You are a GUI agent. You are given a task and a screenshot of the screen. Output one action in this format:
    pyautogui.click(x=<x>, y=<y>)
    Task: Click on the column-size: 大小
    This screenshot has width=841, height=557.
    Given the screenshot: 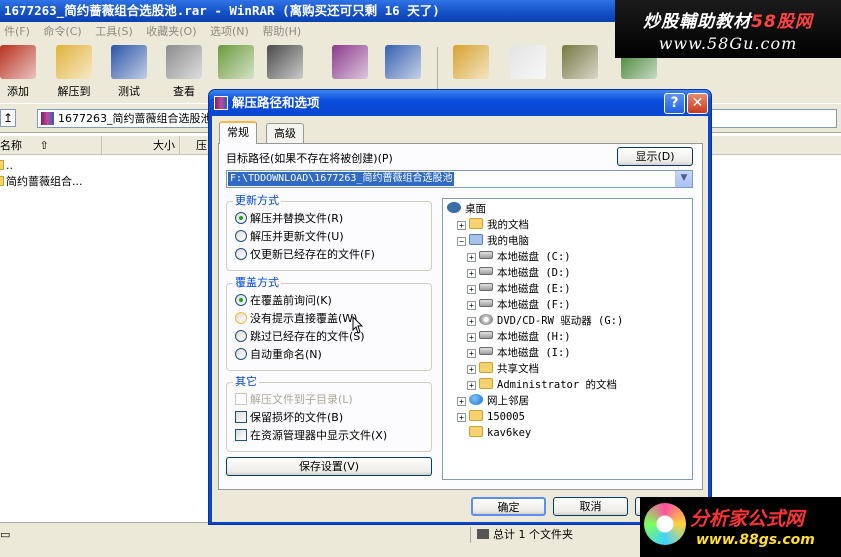 What is the action you would take?
    pyautogui.click(x=141, y=145)
    